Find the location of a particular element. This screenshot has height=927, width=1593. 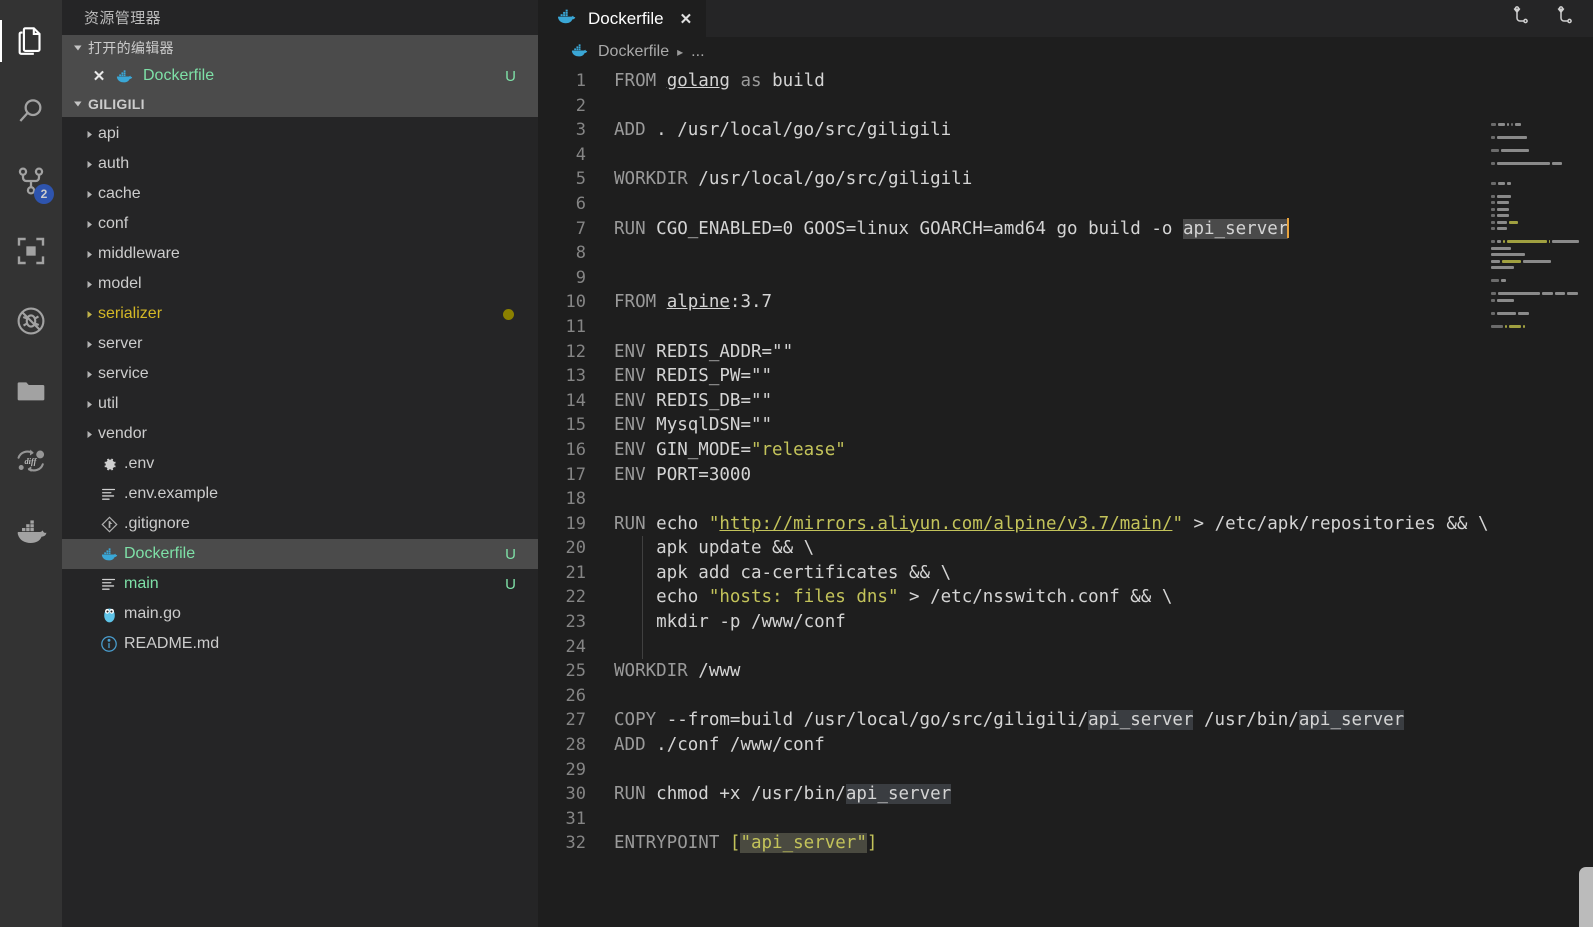

activity-diff-button: diff is located at coordinates (31, 461).